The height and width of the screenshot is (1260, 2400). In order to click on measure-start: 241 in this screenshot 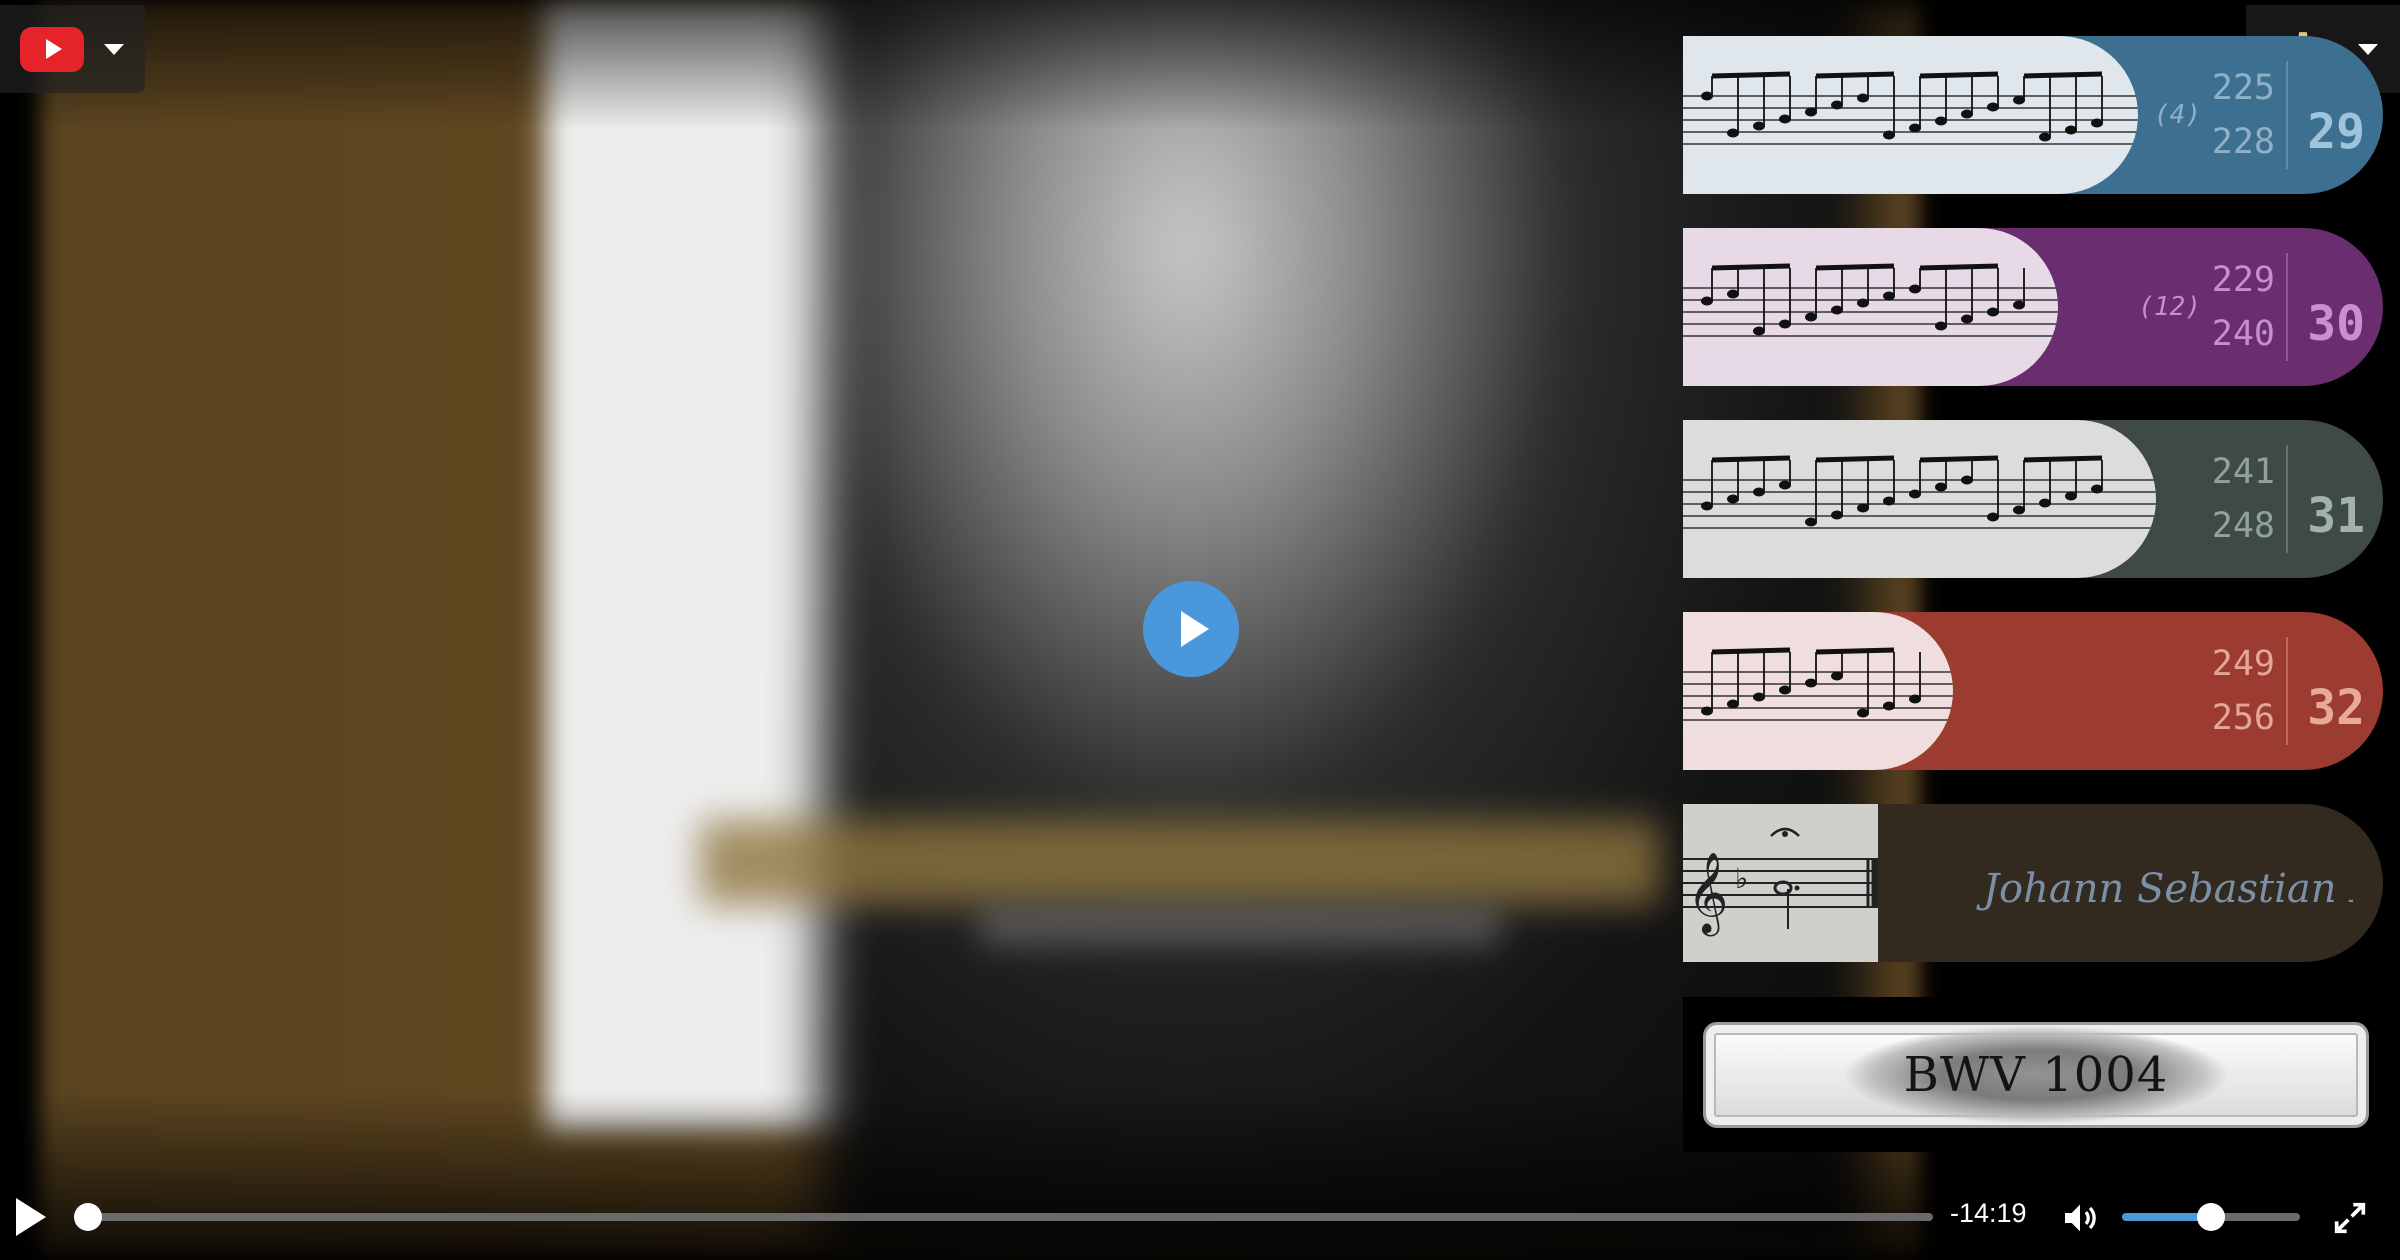, I will do `click(2243, 472)`.